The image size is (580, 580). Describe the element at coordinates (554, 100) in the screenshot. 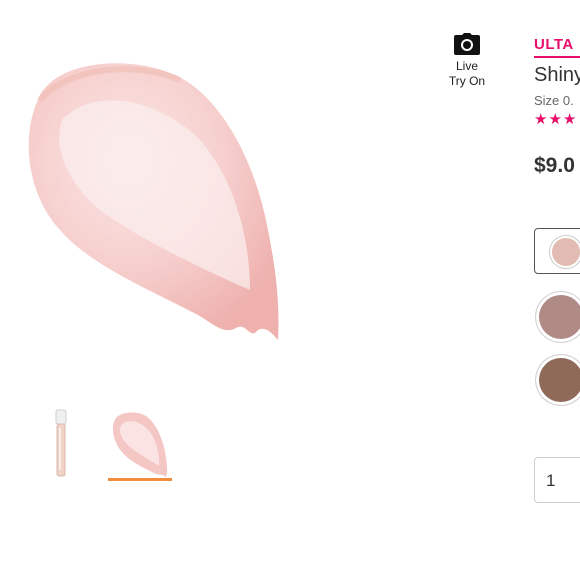

I see `product-size: Size 0.` at that location.